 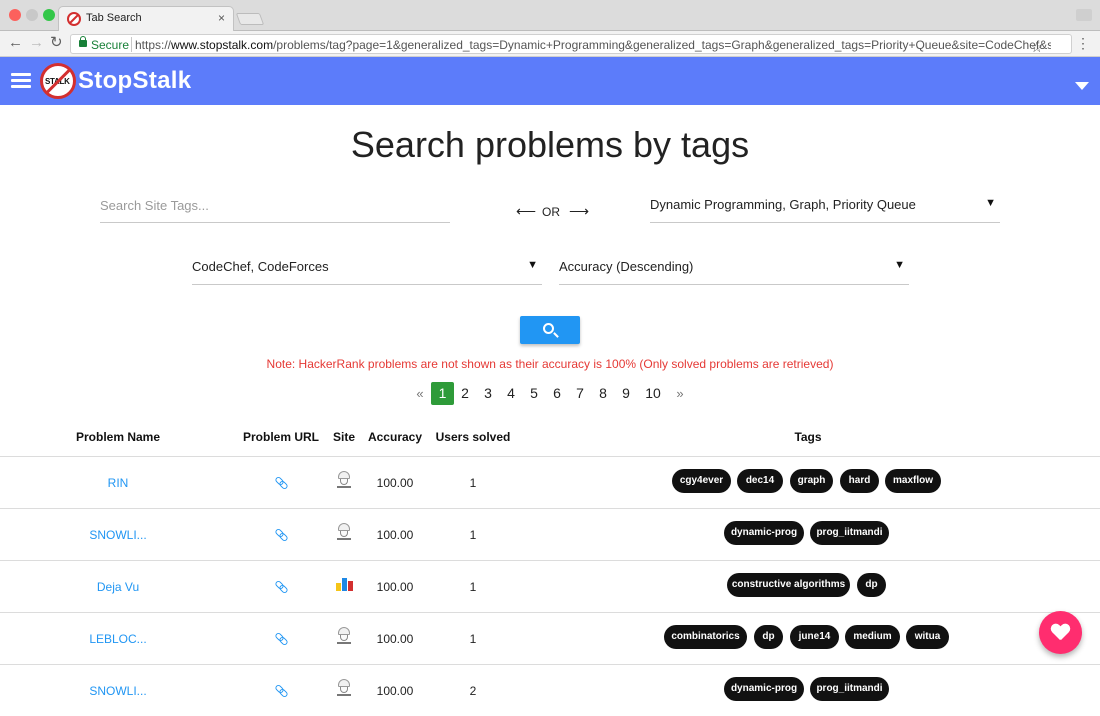 I want to click on url-host: www.stopstalk.com, so click(x=222, y=45).